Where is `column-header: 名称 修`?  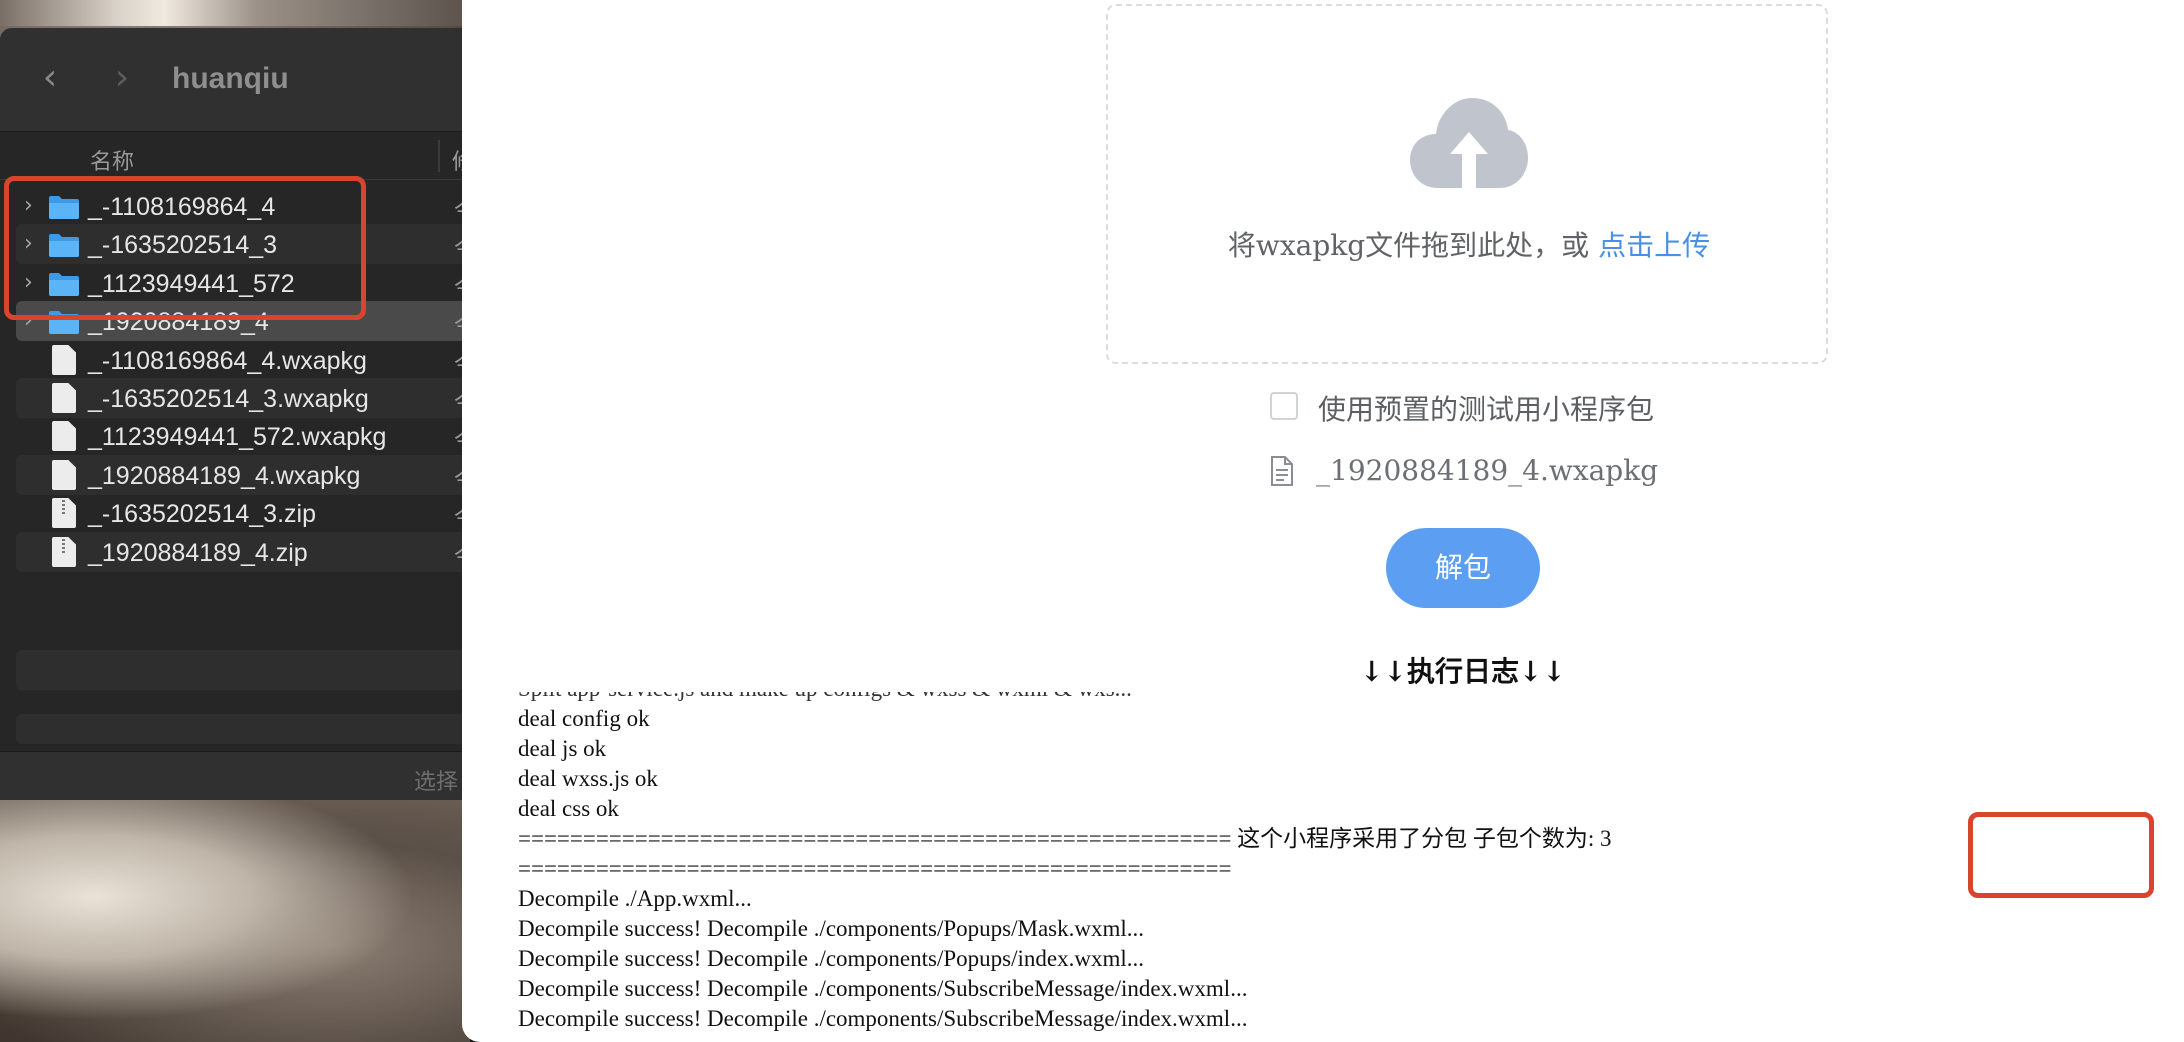 column-header: 名称 修 is located at coordinates (235, 156).